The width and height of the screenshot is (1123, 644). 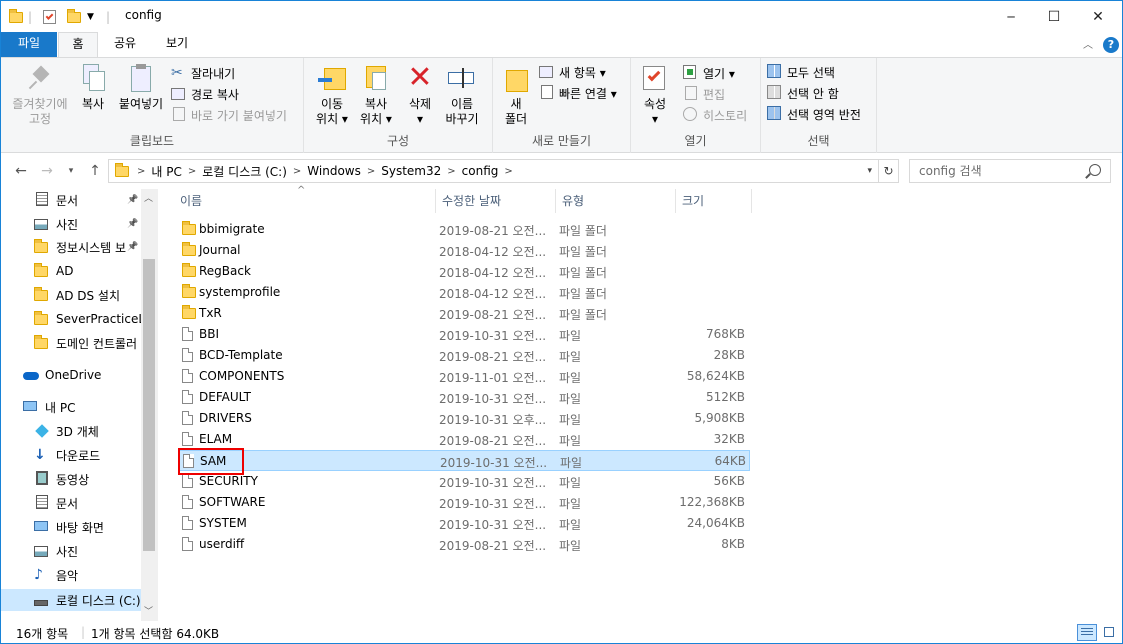 What do you see at coordinates (71, 431) in the screenshot?
I see `nav-item: 3D 개체` at bounding box center [71, 431].